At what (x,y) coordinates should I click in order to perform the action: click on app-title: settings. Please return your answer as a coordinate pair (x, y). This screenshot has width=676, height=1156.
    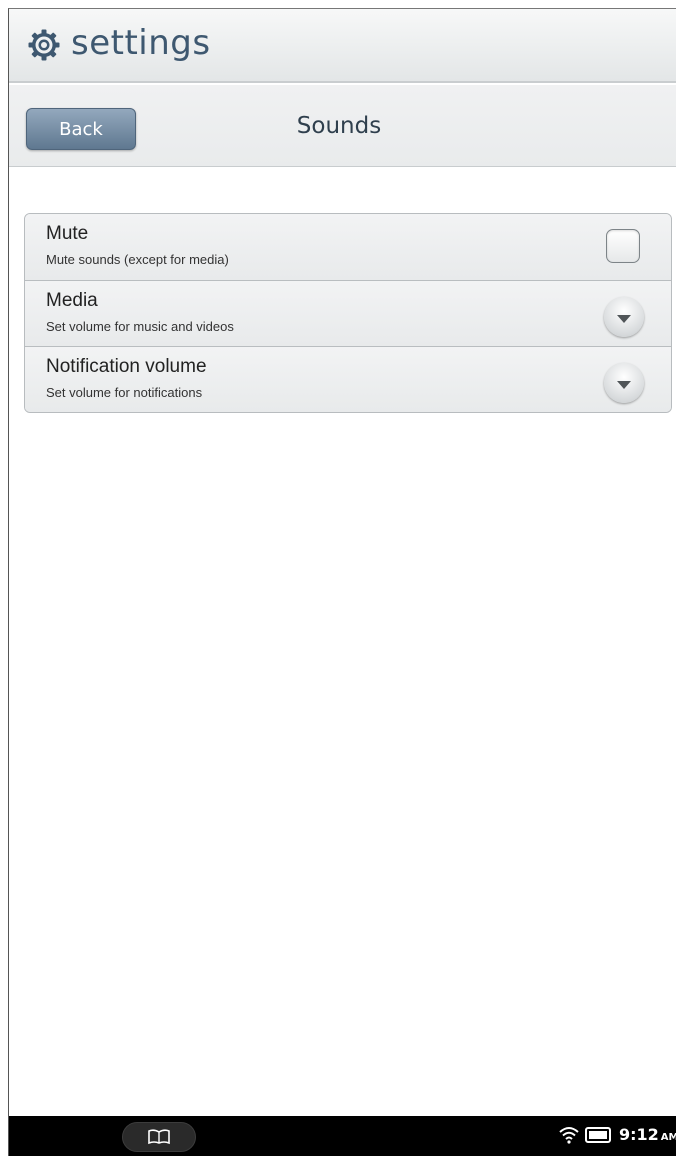
    Looking at the image, I should click on (141, 43).